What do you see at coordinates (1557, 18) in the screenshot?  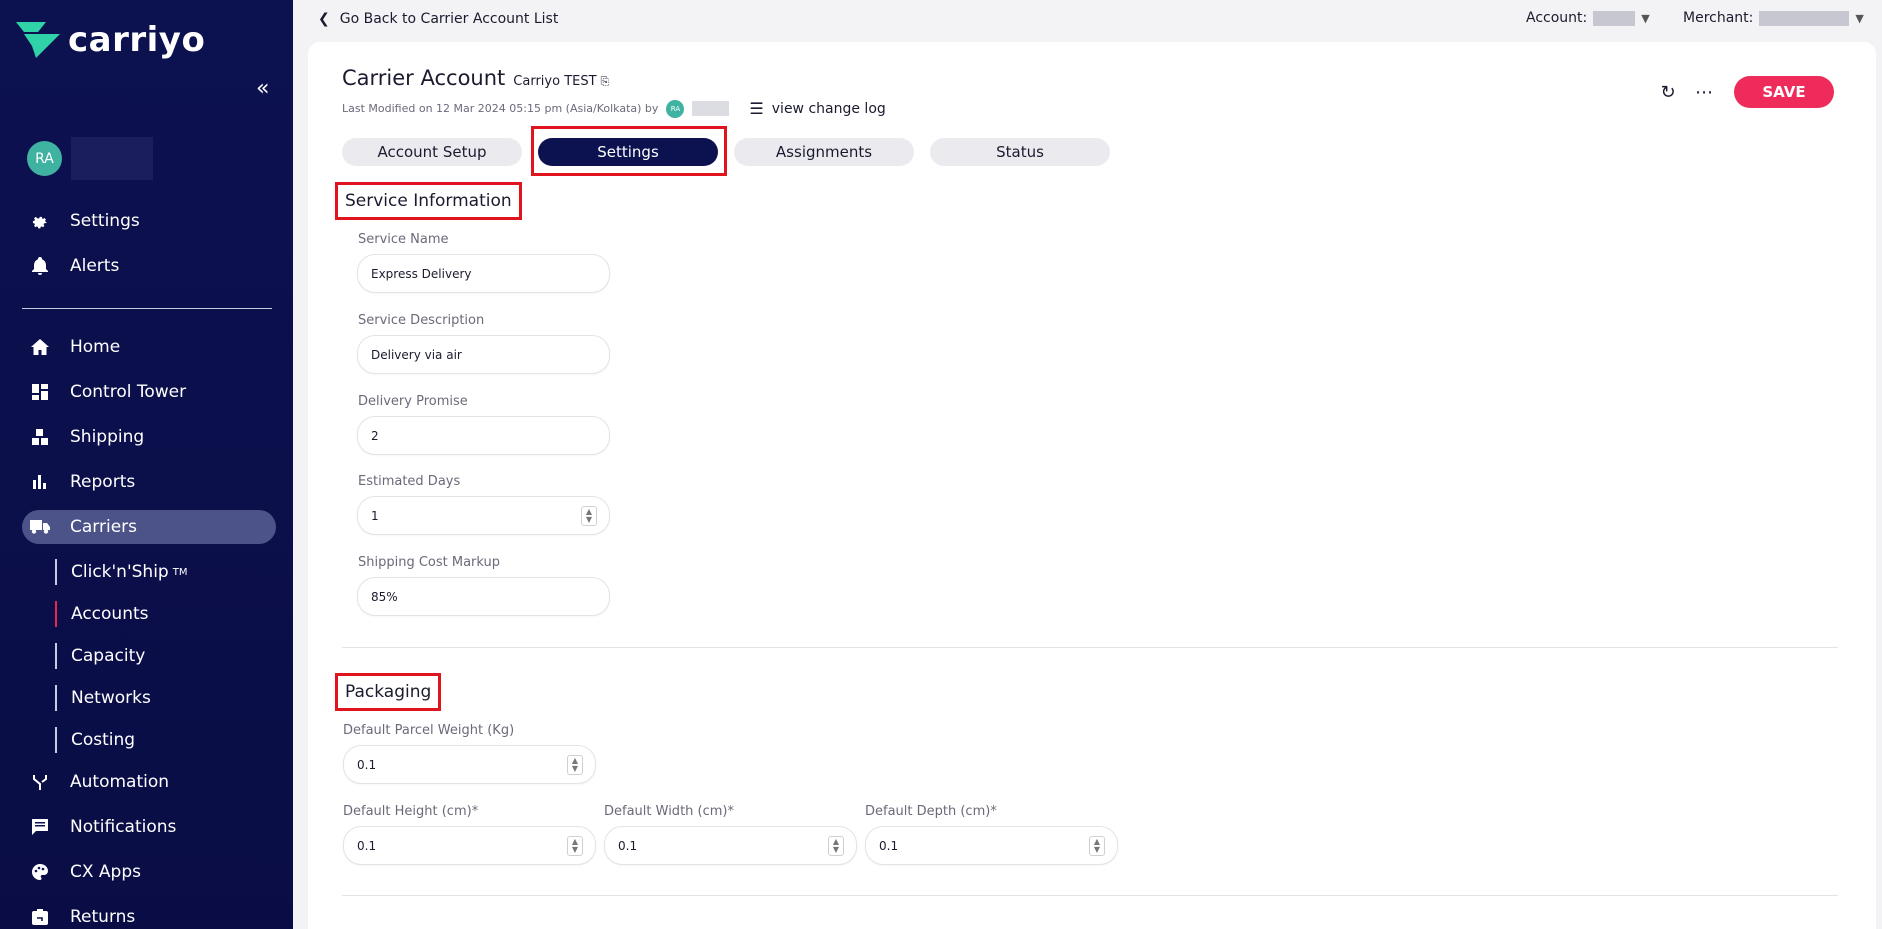 I see `account-label: Account:` at bounding box center [1557, 18].